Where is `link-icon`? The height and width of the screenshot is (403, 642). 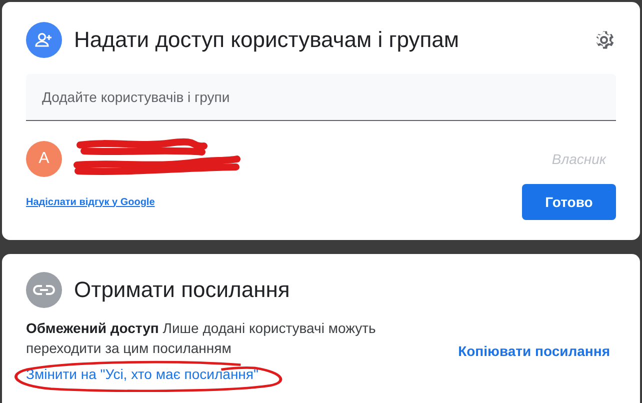 link-icon is located at coordinates (44, 290).